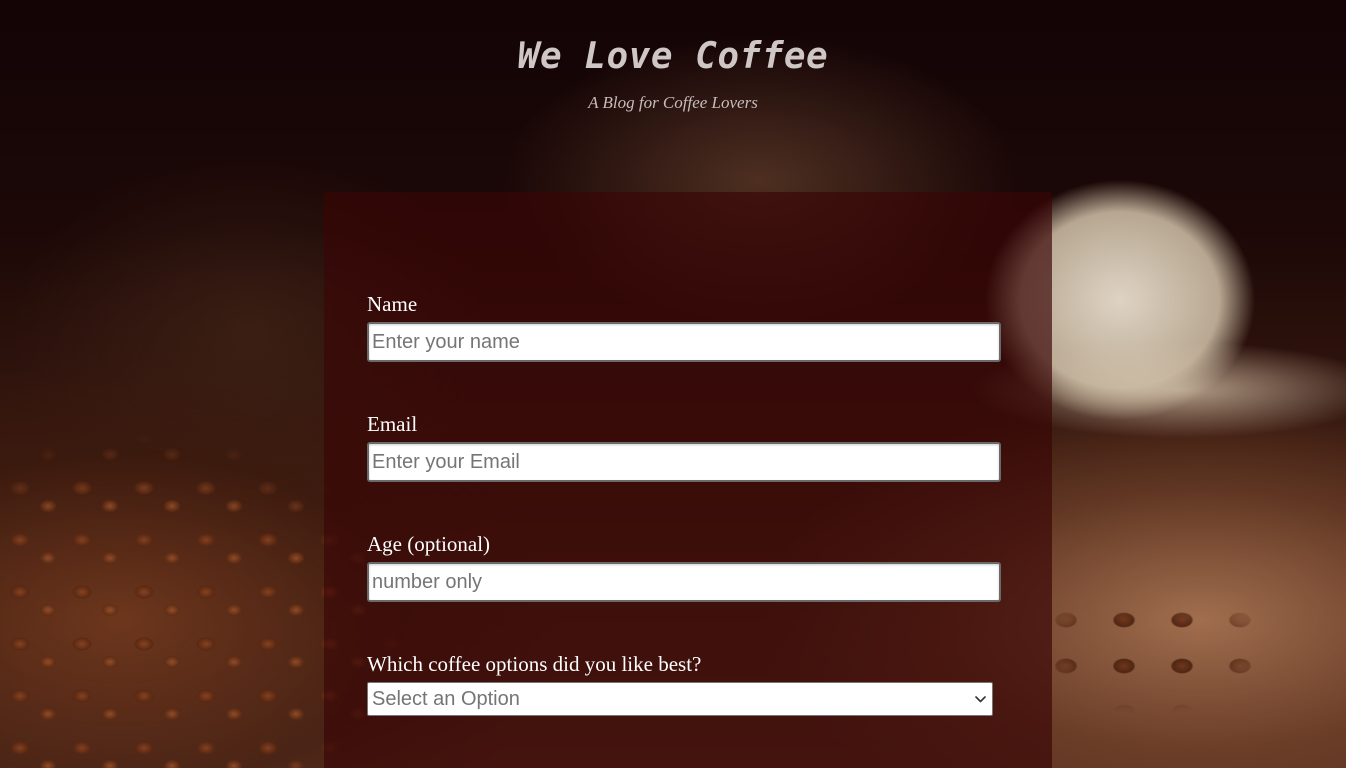 Image resolution: width=1346 pixels, height=768 pixels. What do you see at coordinates (673, 102) in the screenshot?
I see `site-subtitle: A Blog for Coffee Lovers` at bounding box center [673, 102].